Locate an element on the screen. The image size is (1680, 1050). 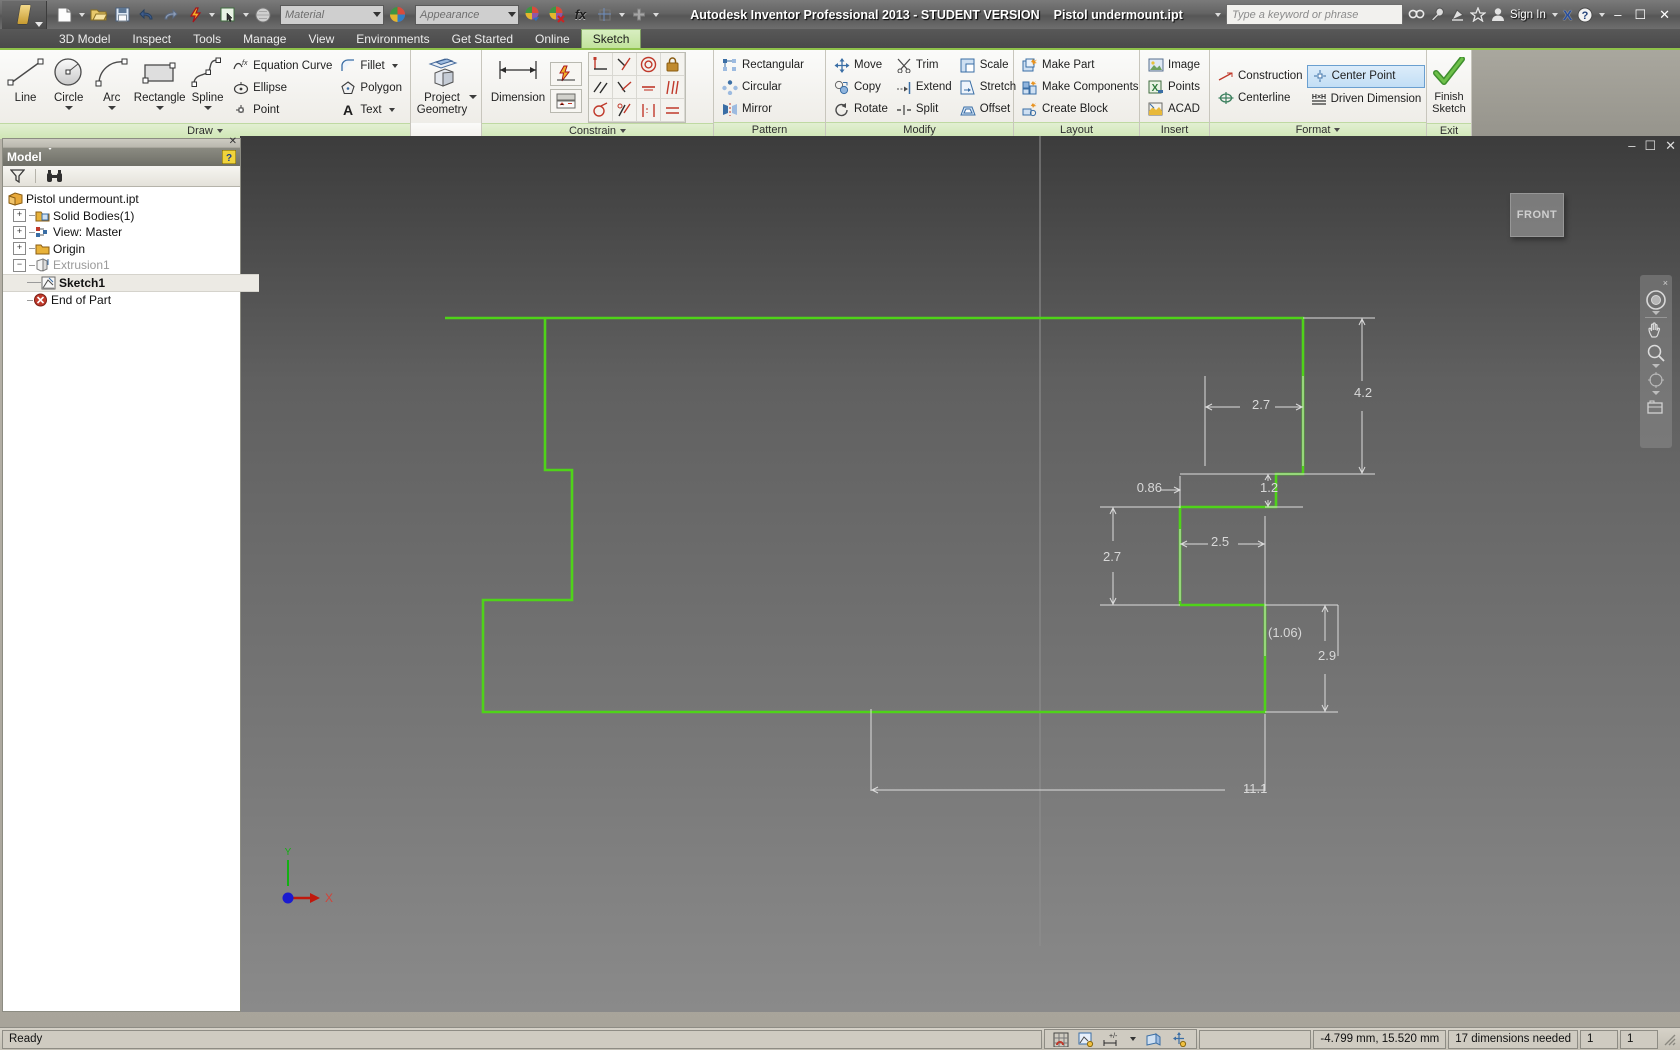
collinear-constraint-button is located at coordinates (649, 87).